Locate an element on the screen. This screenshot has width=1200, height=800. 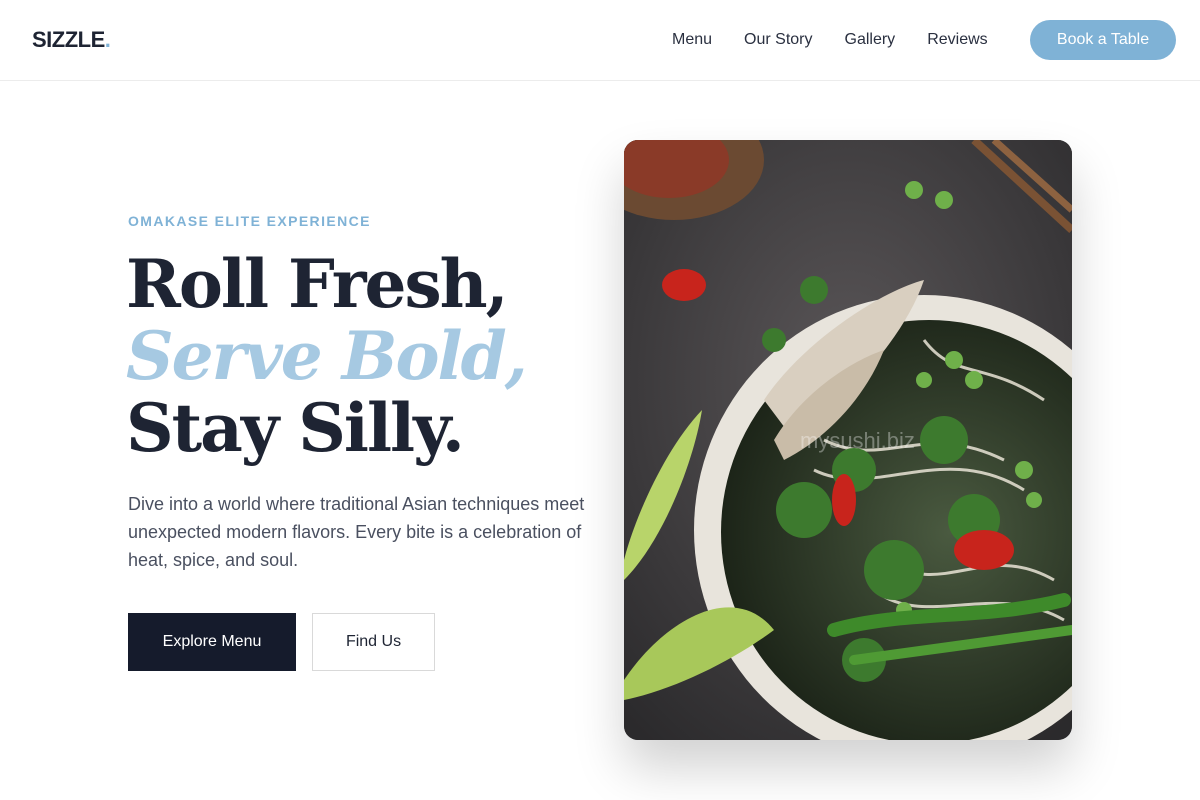
headline-line-3: Stay Silly. is located at coordinates (295, 428).